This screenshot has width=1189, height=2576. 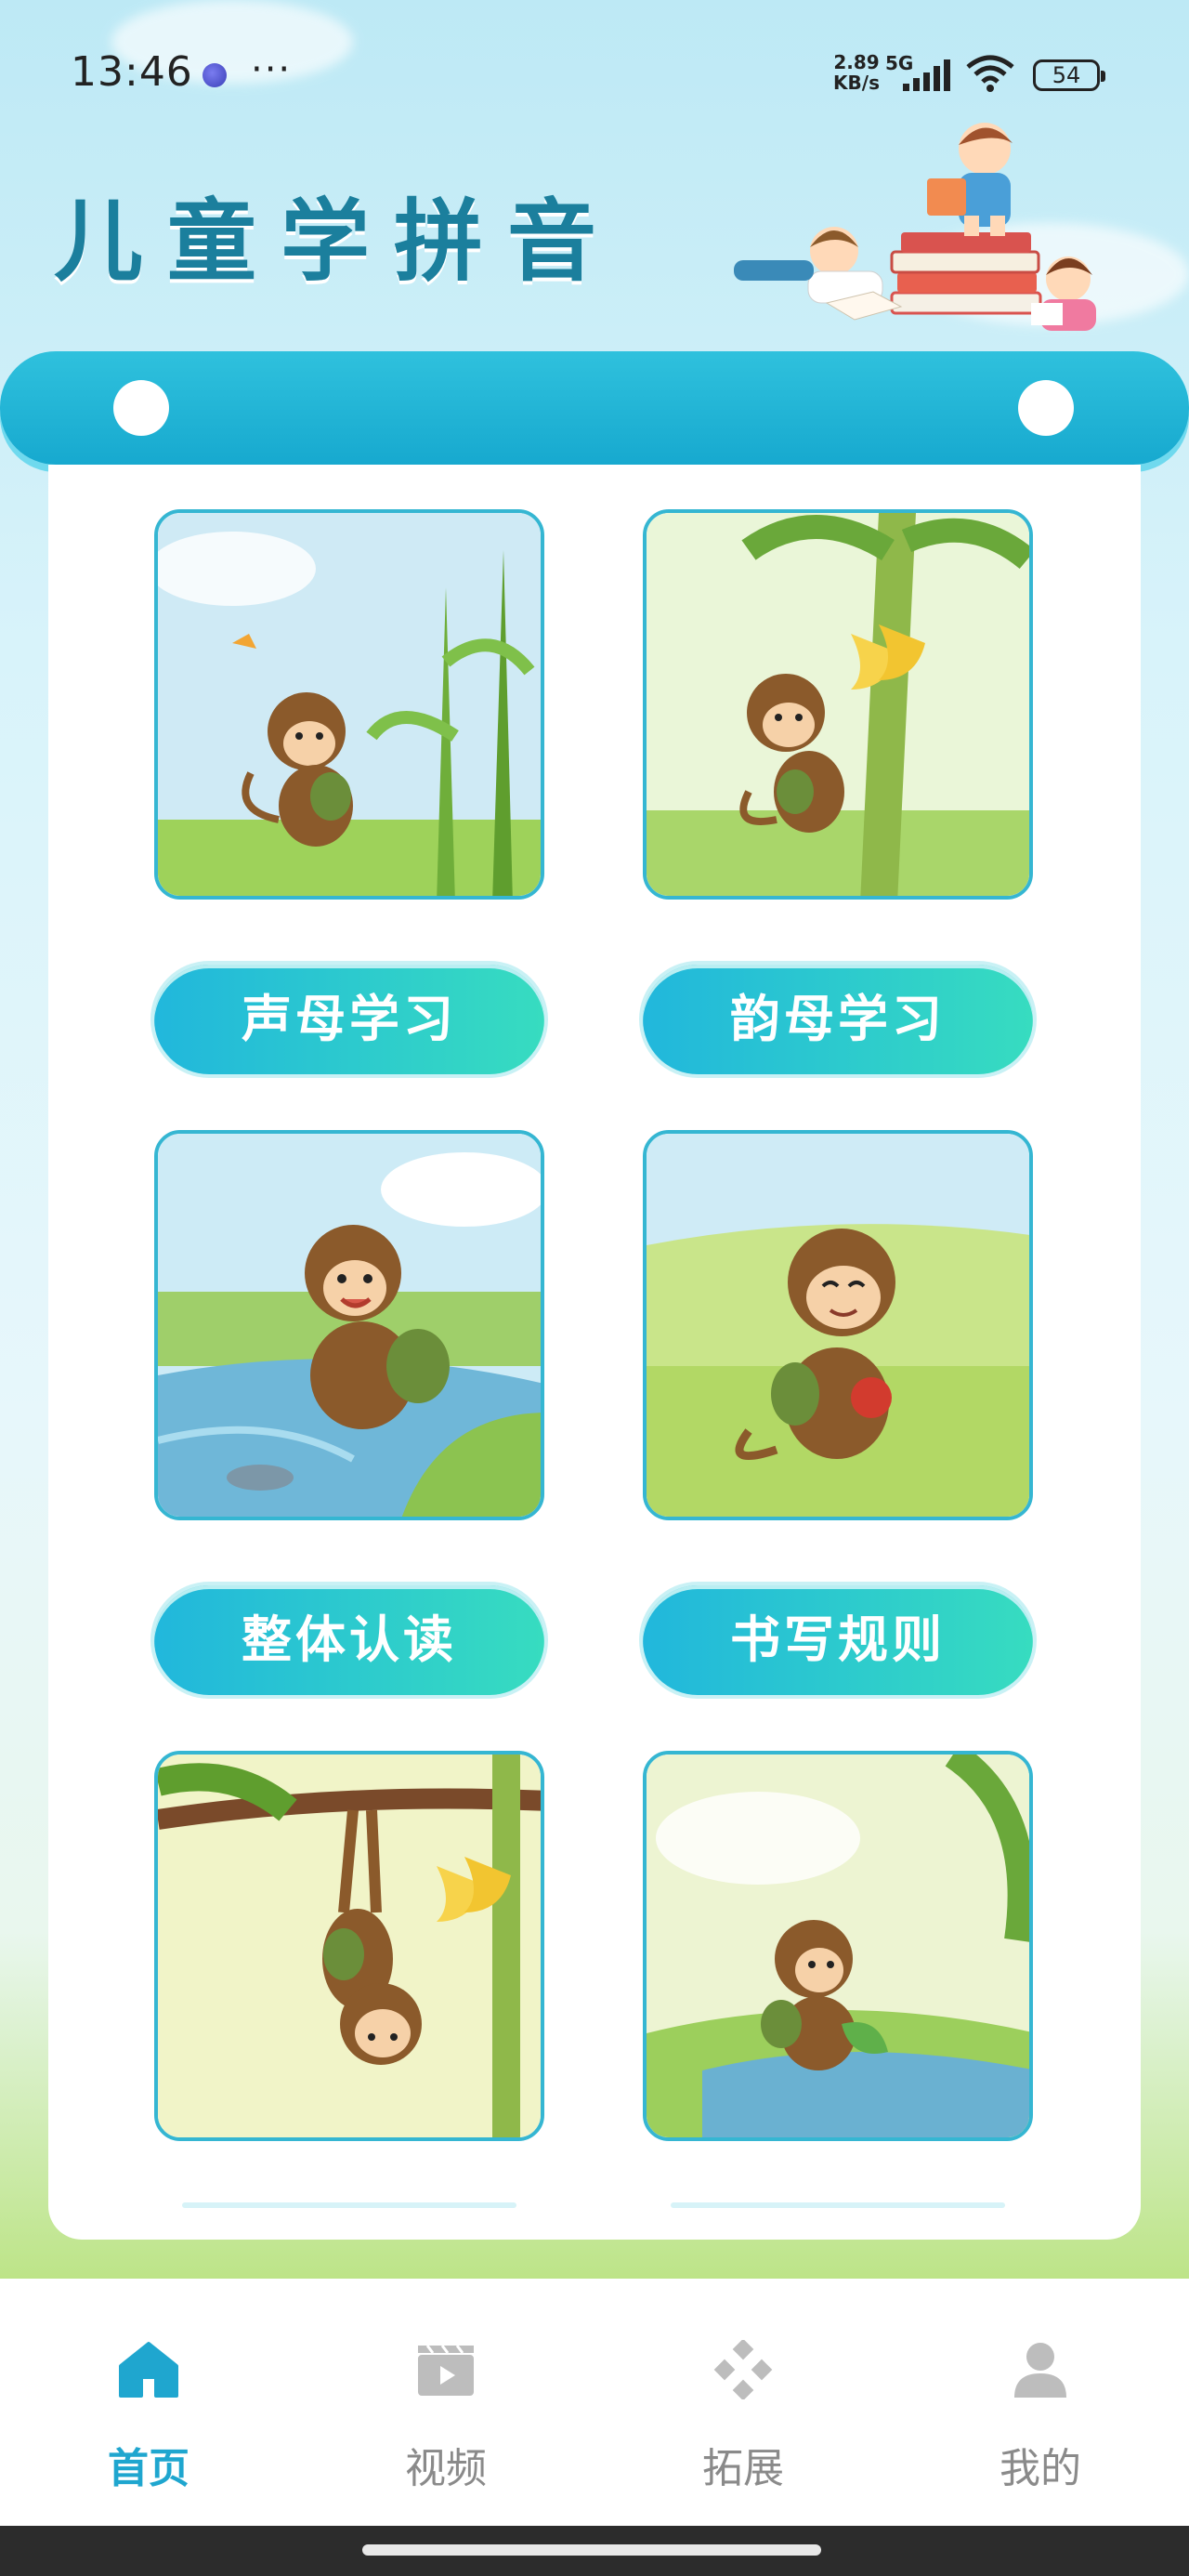 I want to click on person-icon, so click(x=1040, y=2370).